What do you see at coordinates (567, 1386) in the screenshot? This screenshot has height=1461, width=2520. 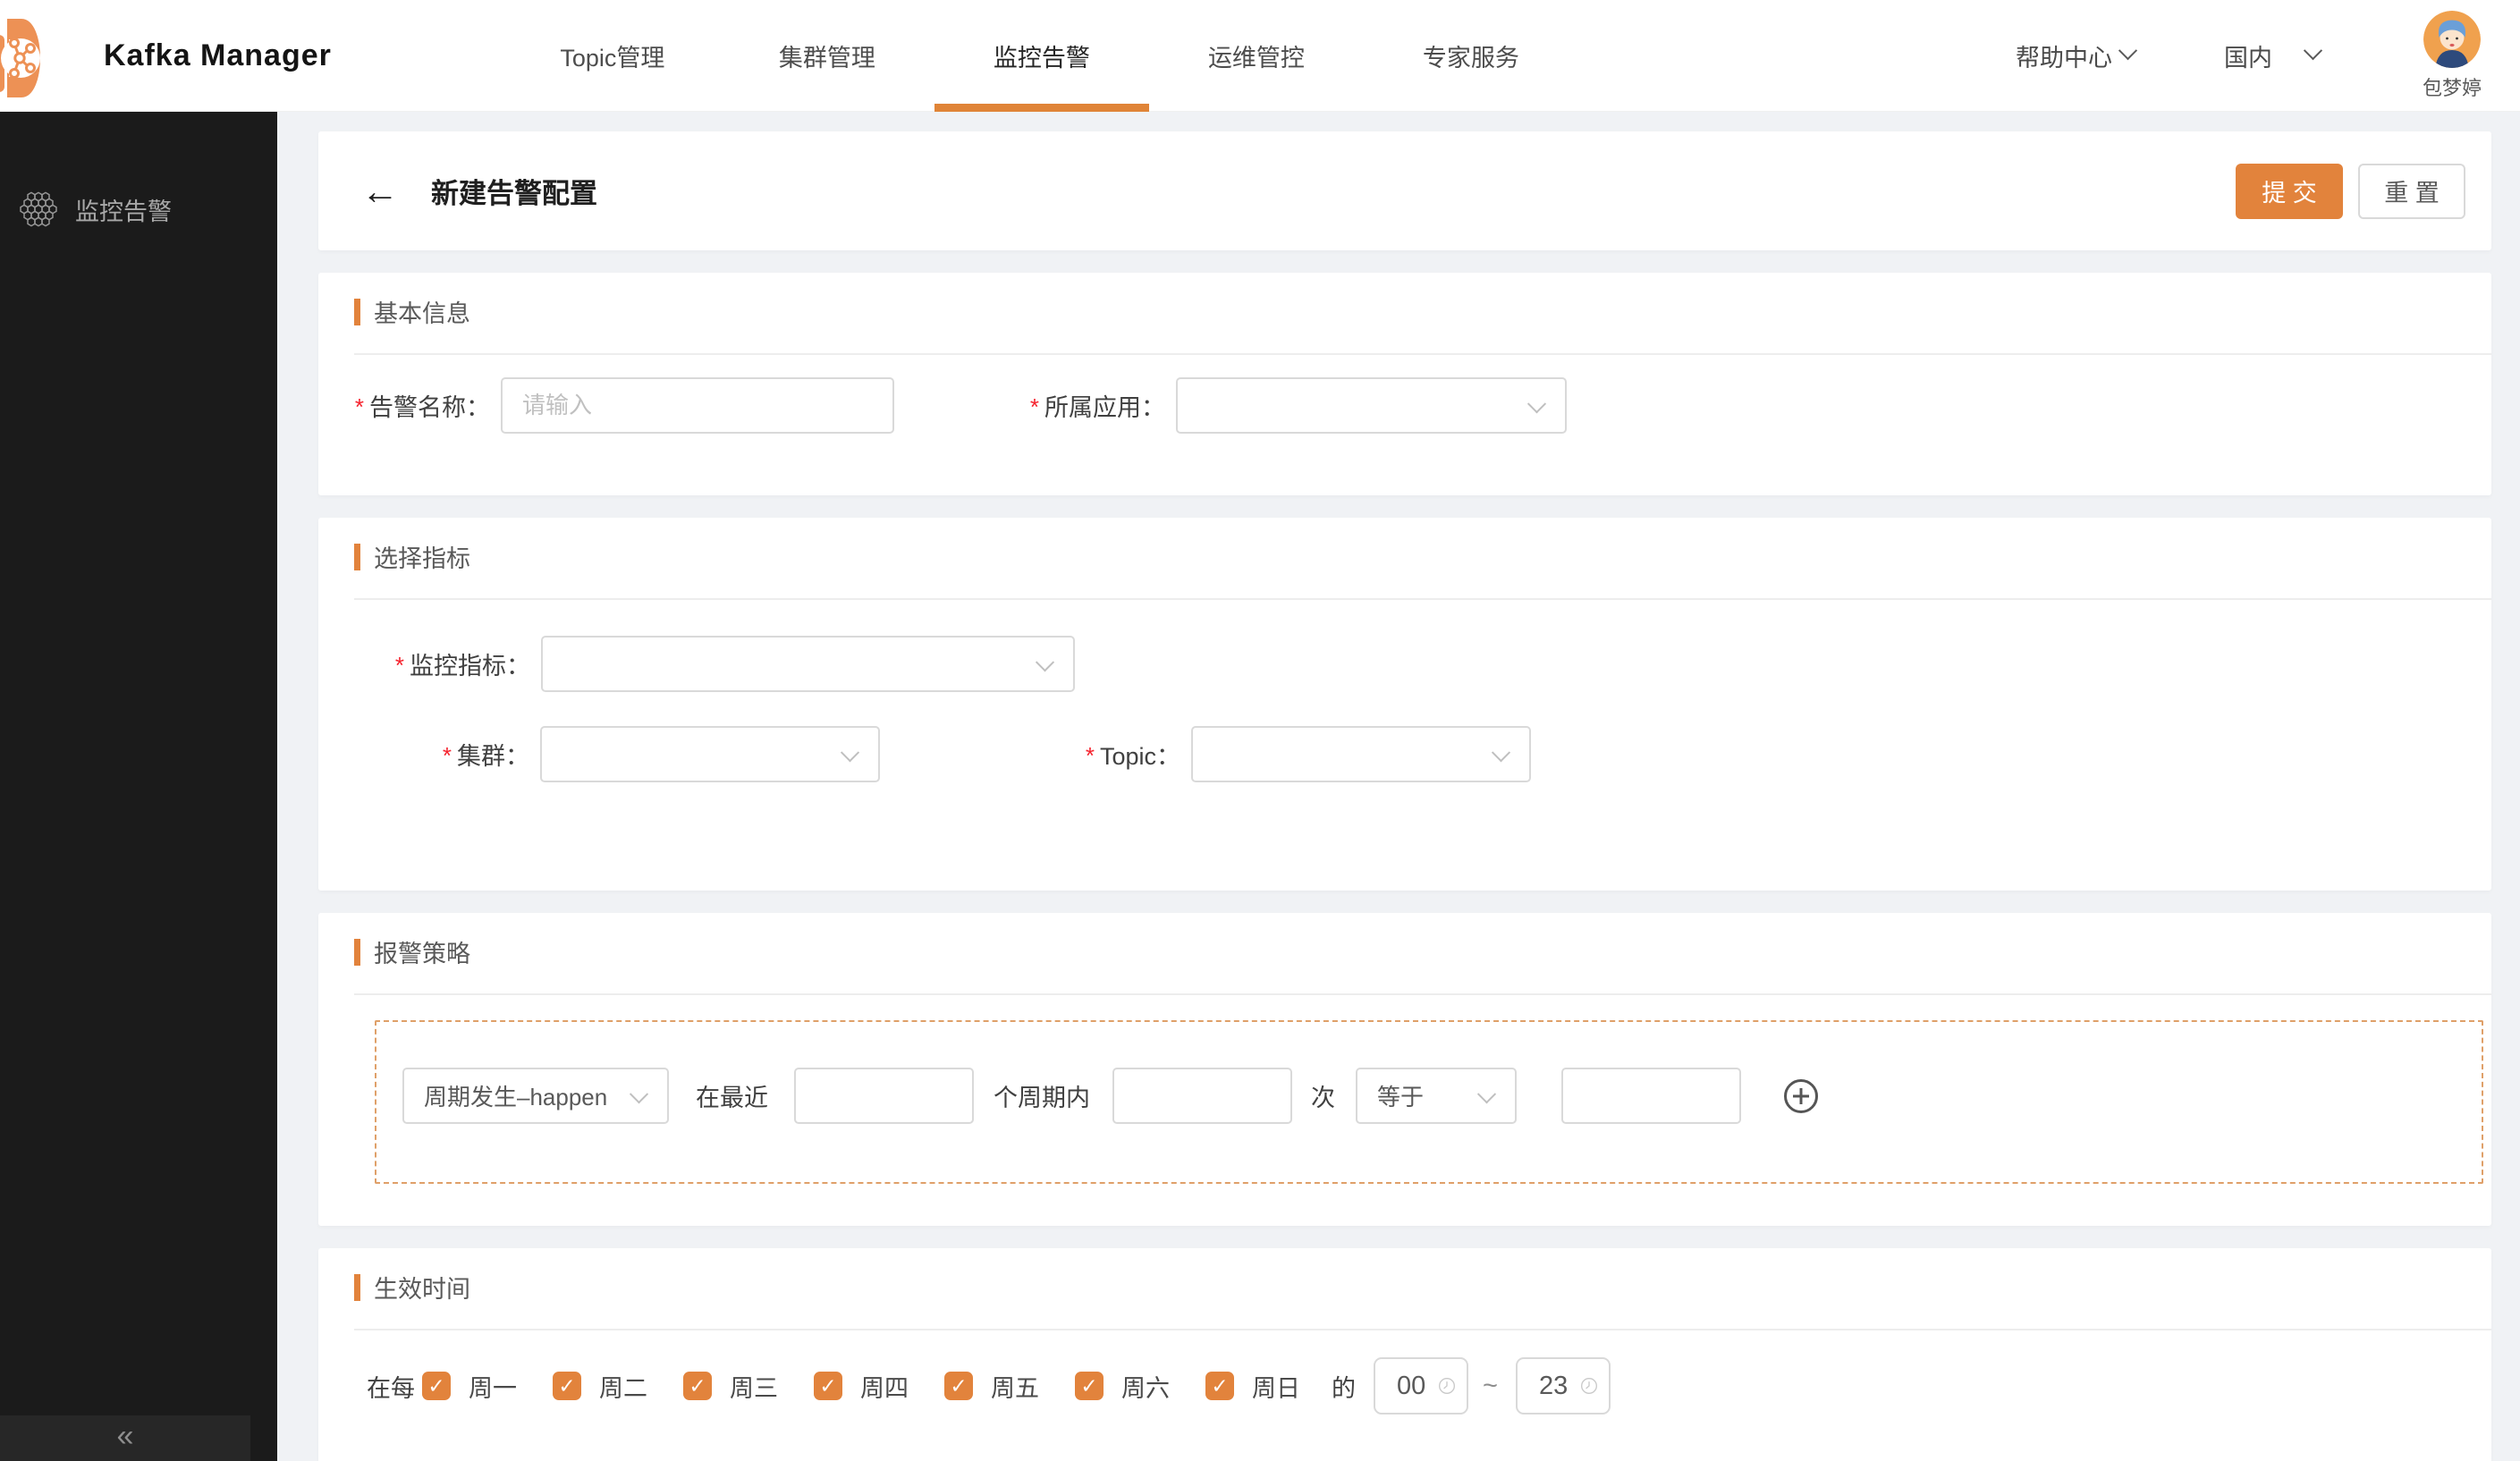 I see `tuesday-checkbox: ✓` at bounding box center [567, 1386].